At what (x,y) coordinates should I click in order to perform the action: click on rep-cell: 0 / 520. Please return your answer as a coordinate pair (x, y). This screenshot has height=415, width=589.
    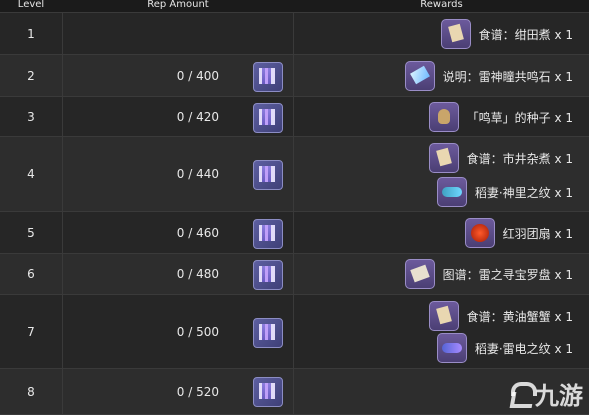
    Looking at the image, I should click on (178, 391).